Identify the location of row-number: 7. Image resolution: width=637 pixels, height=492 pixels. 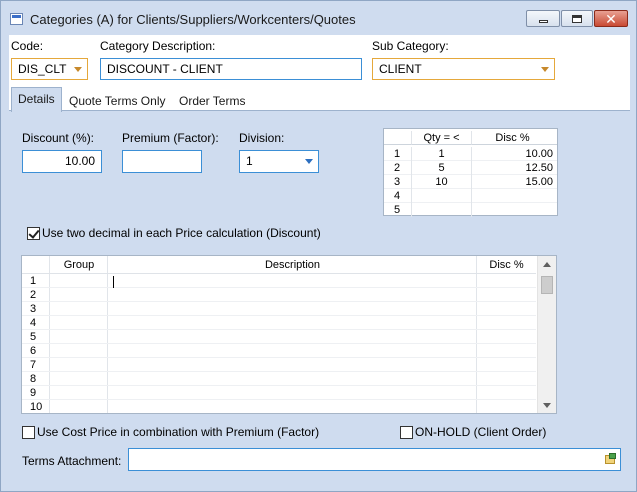
(33, 365).